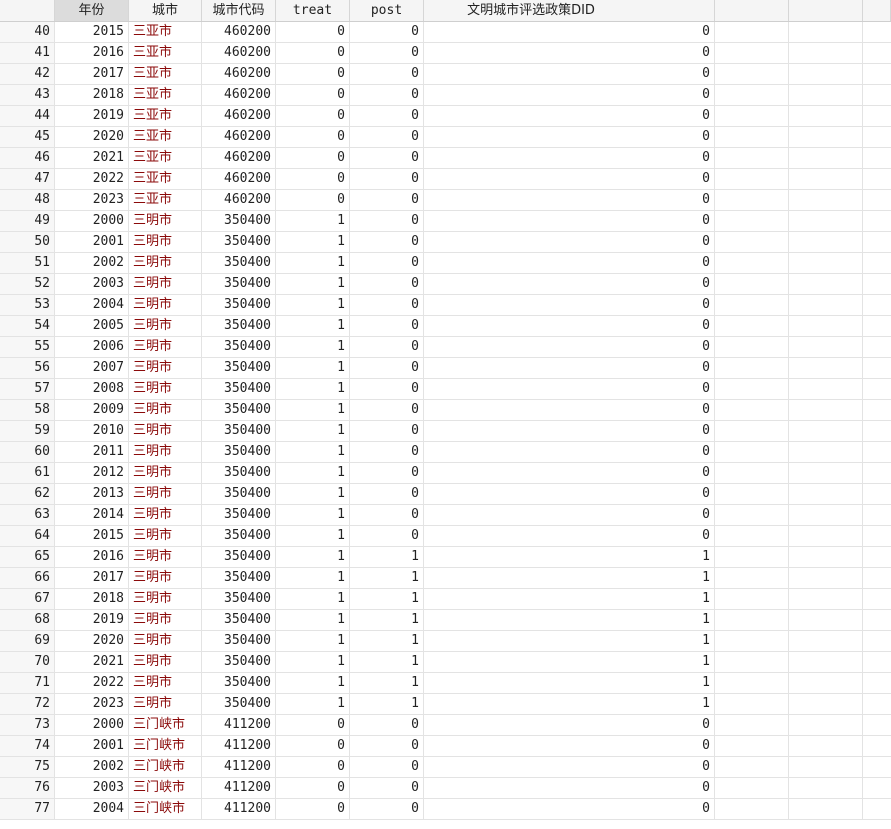 The image size is (891, 829). What do you see at coordinates (27, 368) in the screenshot?
I see `row-number: 56` at bounding box center [27, 368].